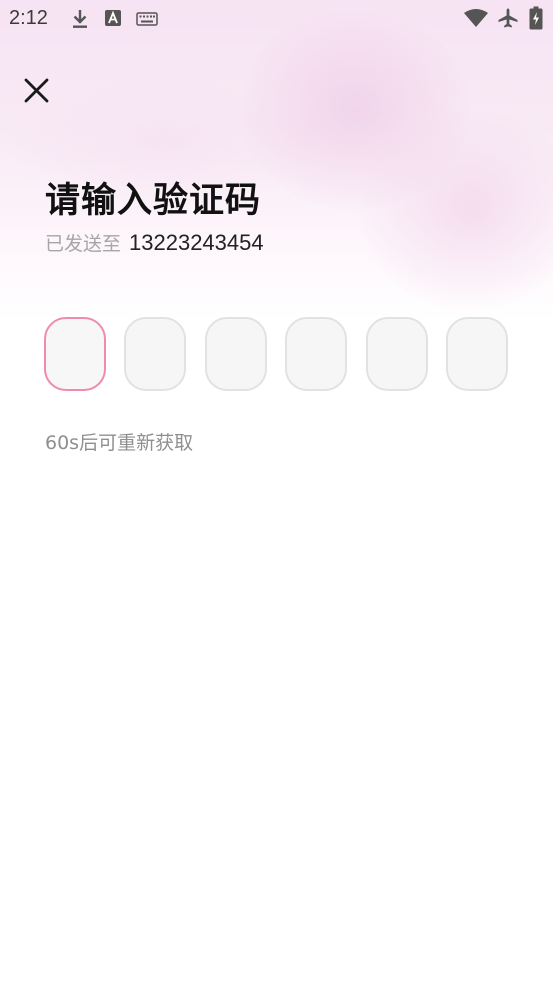 The height and width of the screenshot is (983, 553). I want to click on download-icon, so click(80, 21).